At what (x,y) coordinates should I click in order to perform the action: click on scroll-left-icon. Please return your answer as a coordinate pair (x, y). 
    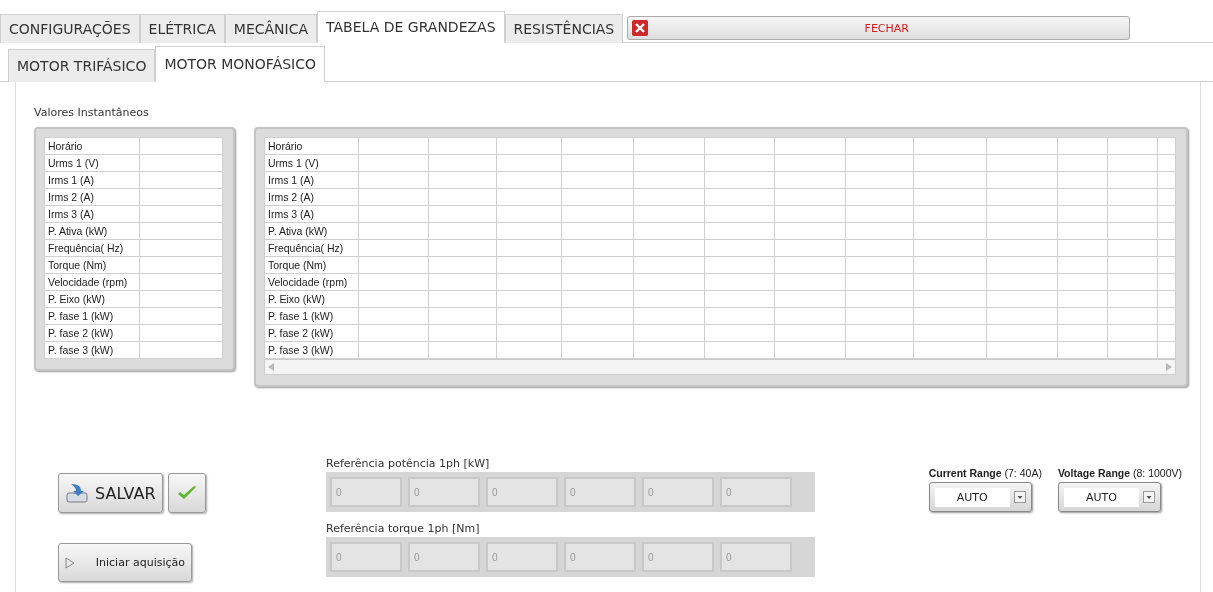
    Looking at the image, I should click on (271, 367).